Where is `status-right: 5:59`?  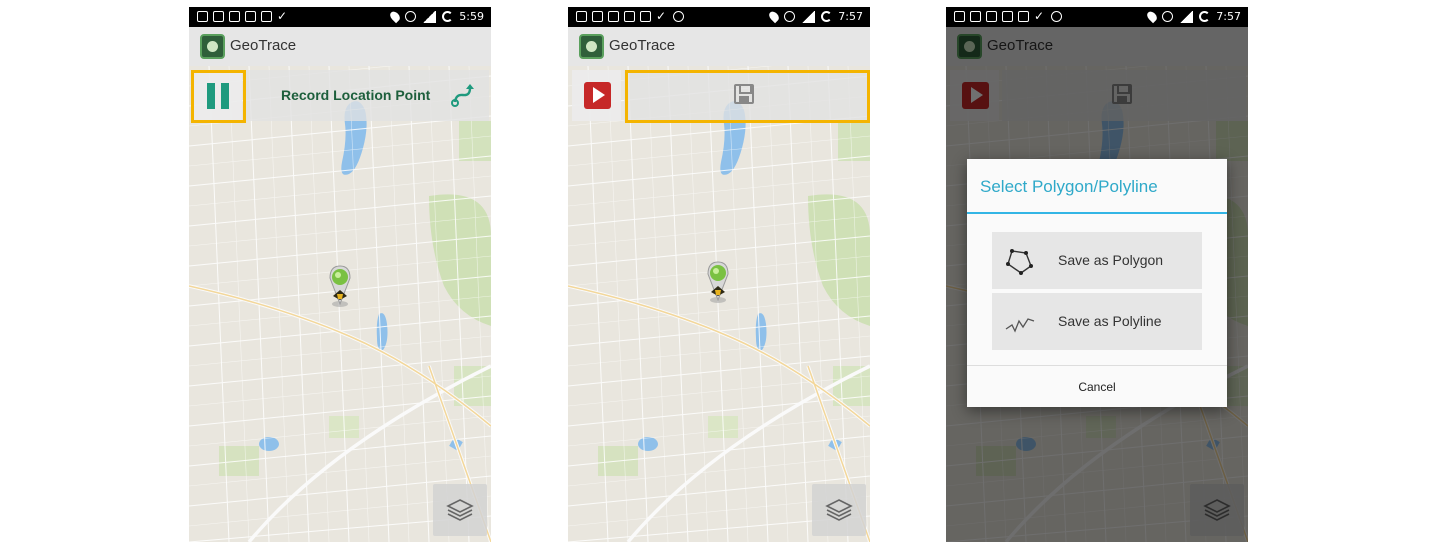
status-right: 5:59 is located at coordinates (436, 16).